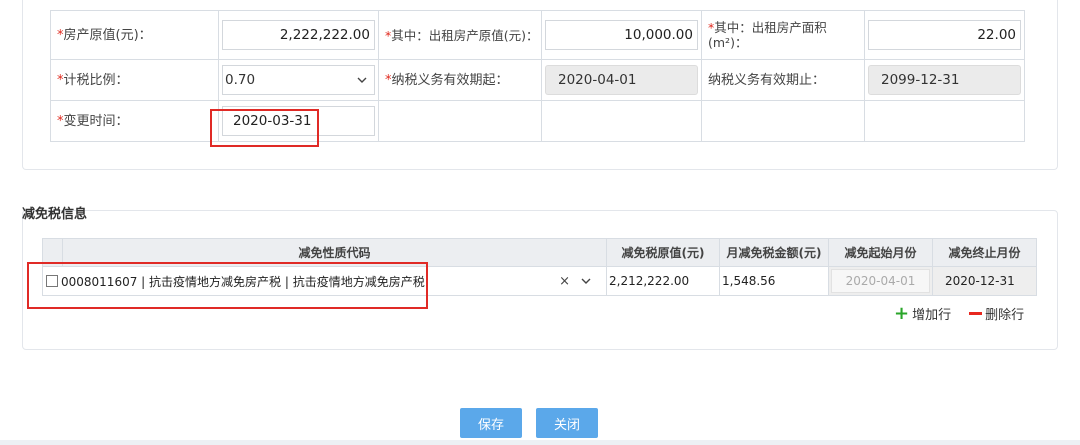 The width and height of the screenshot is (1080, 445). I want to click on tax-ratio-value: 0.70, so click(240, 80).